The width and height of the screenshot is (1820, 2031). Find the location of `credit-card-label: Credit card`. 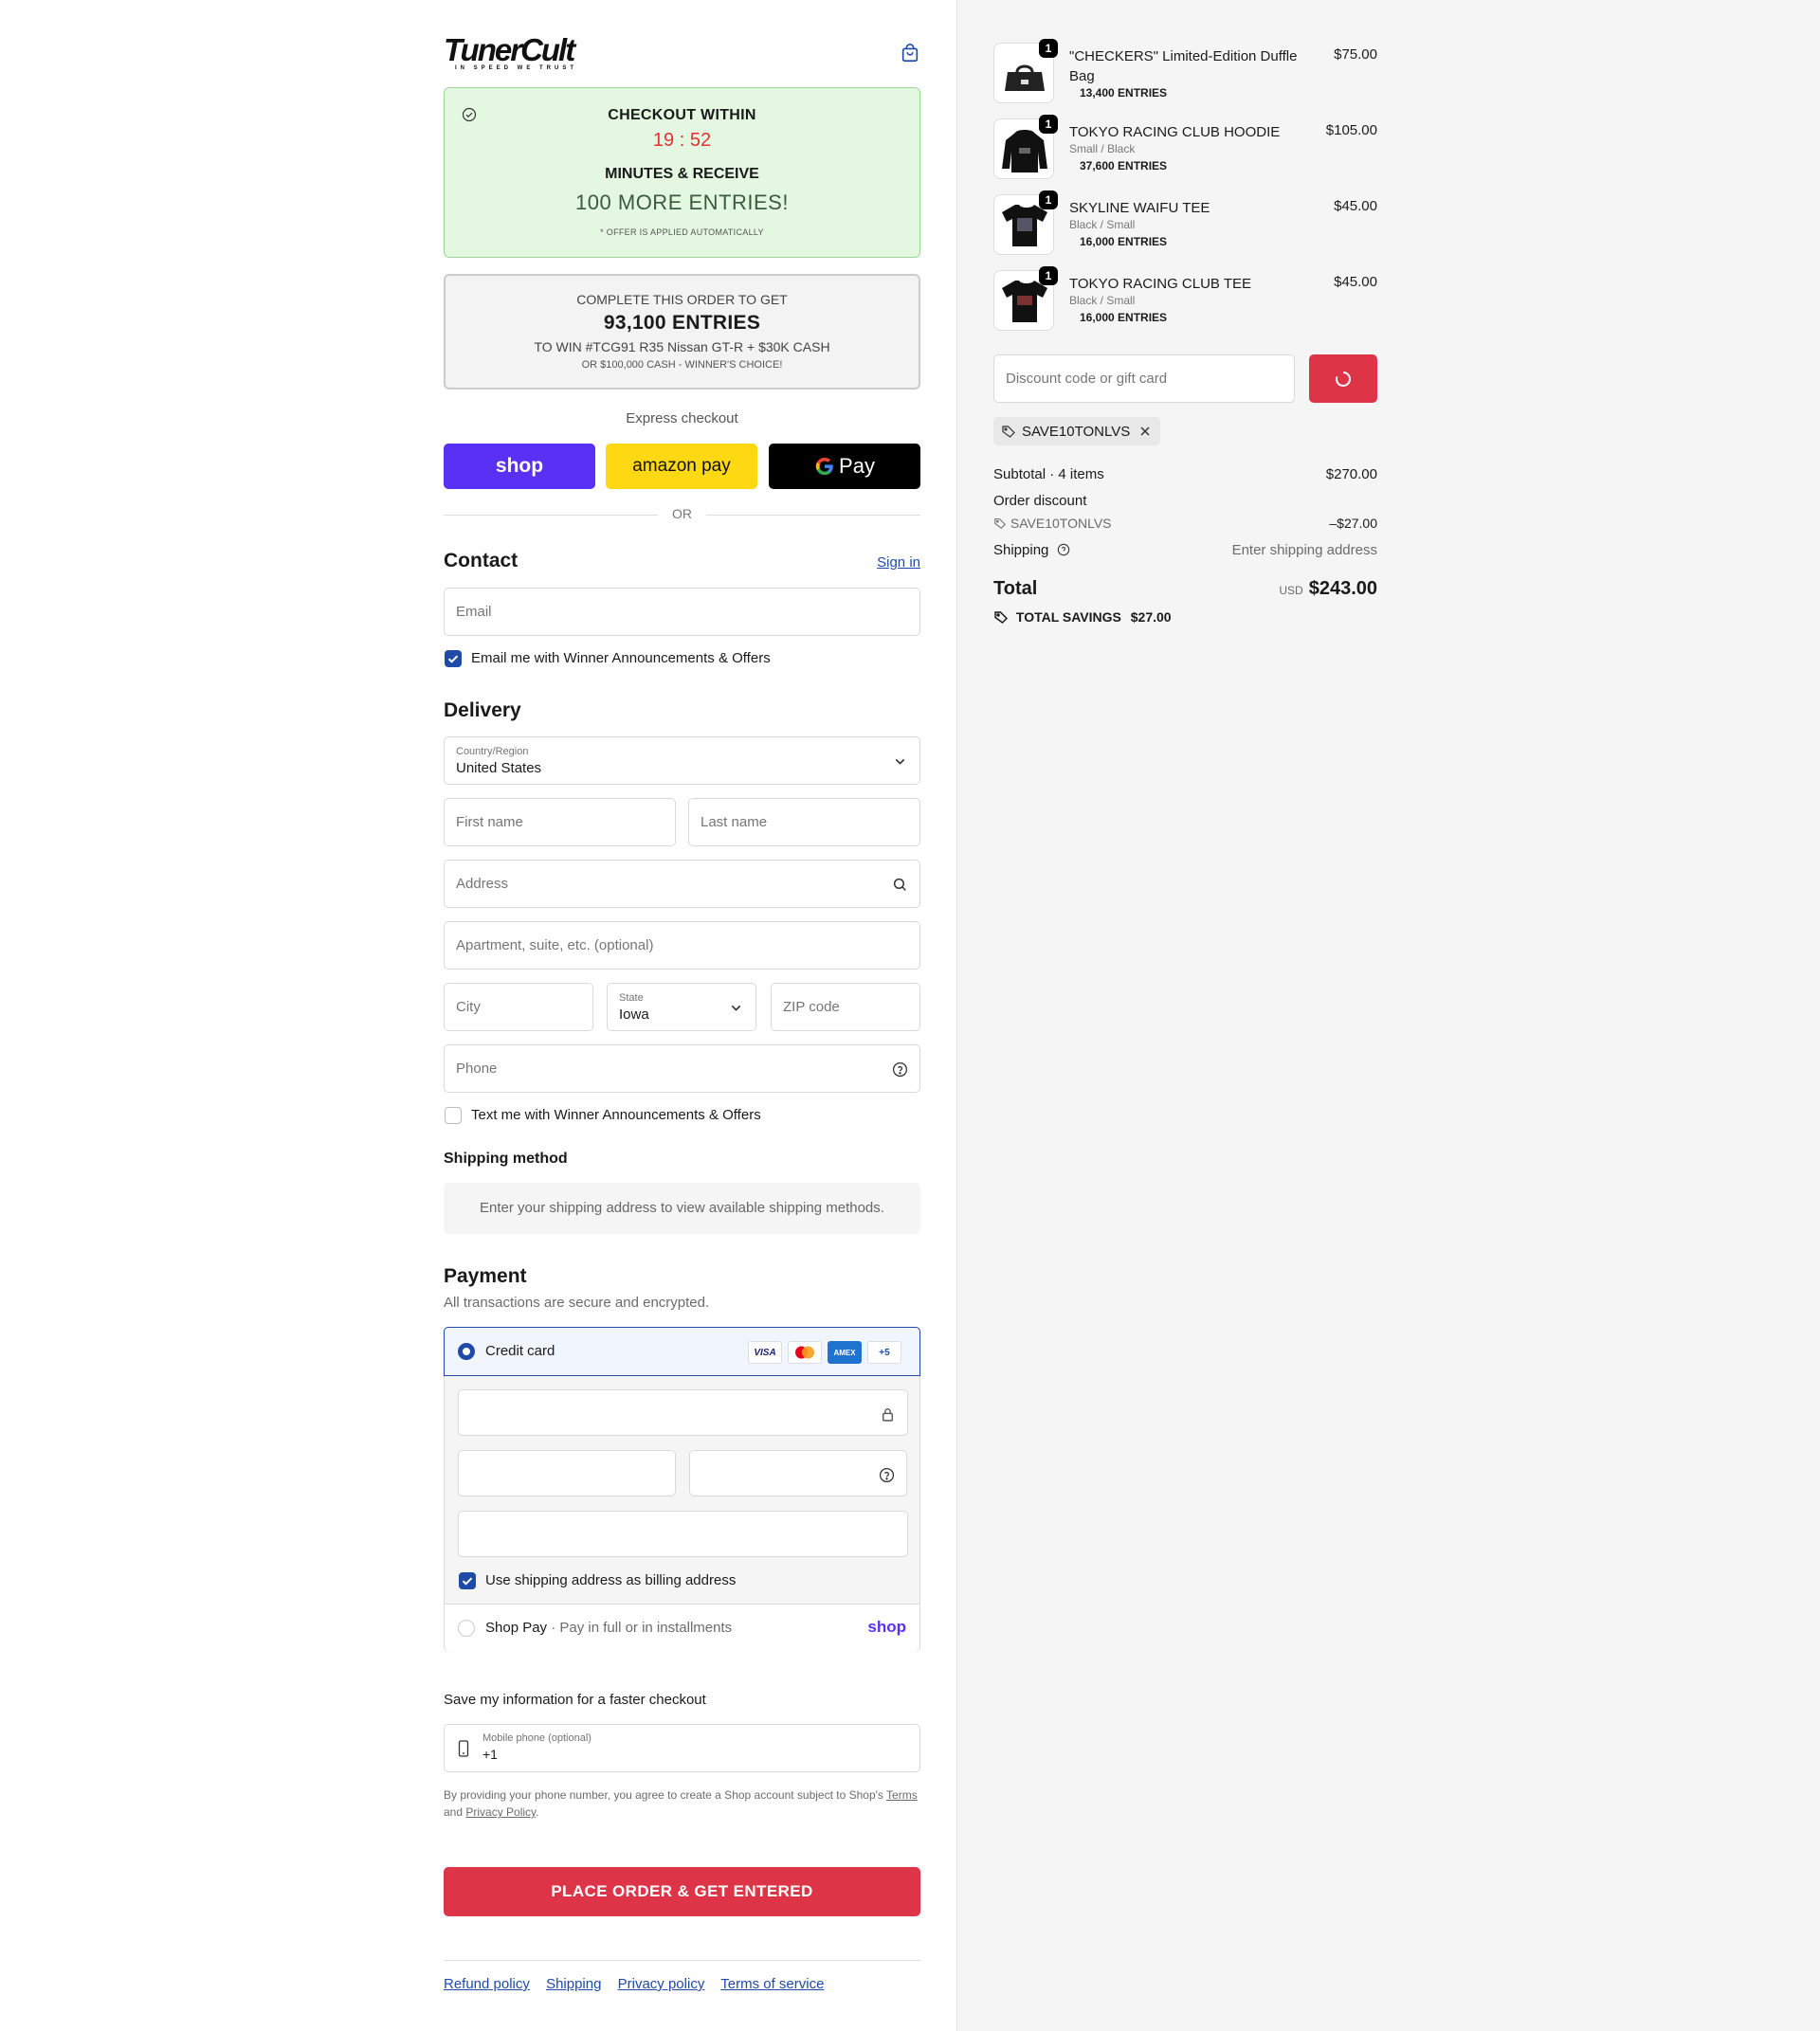

credit-card-label: Credit card is located at coordinates (520, 1351).